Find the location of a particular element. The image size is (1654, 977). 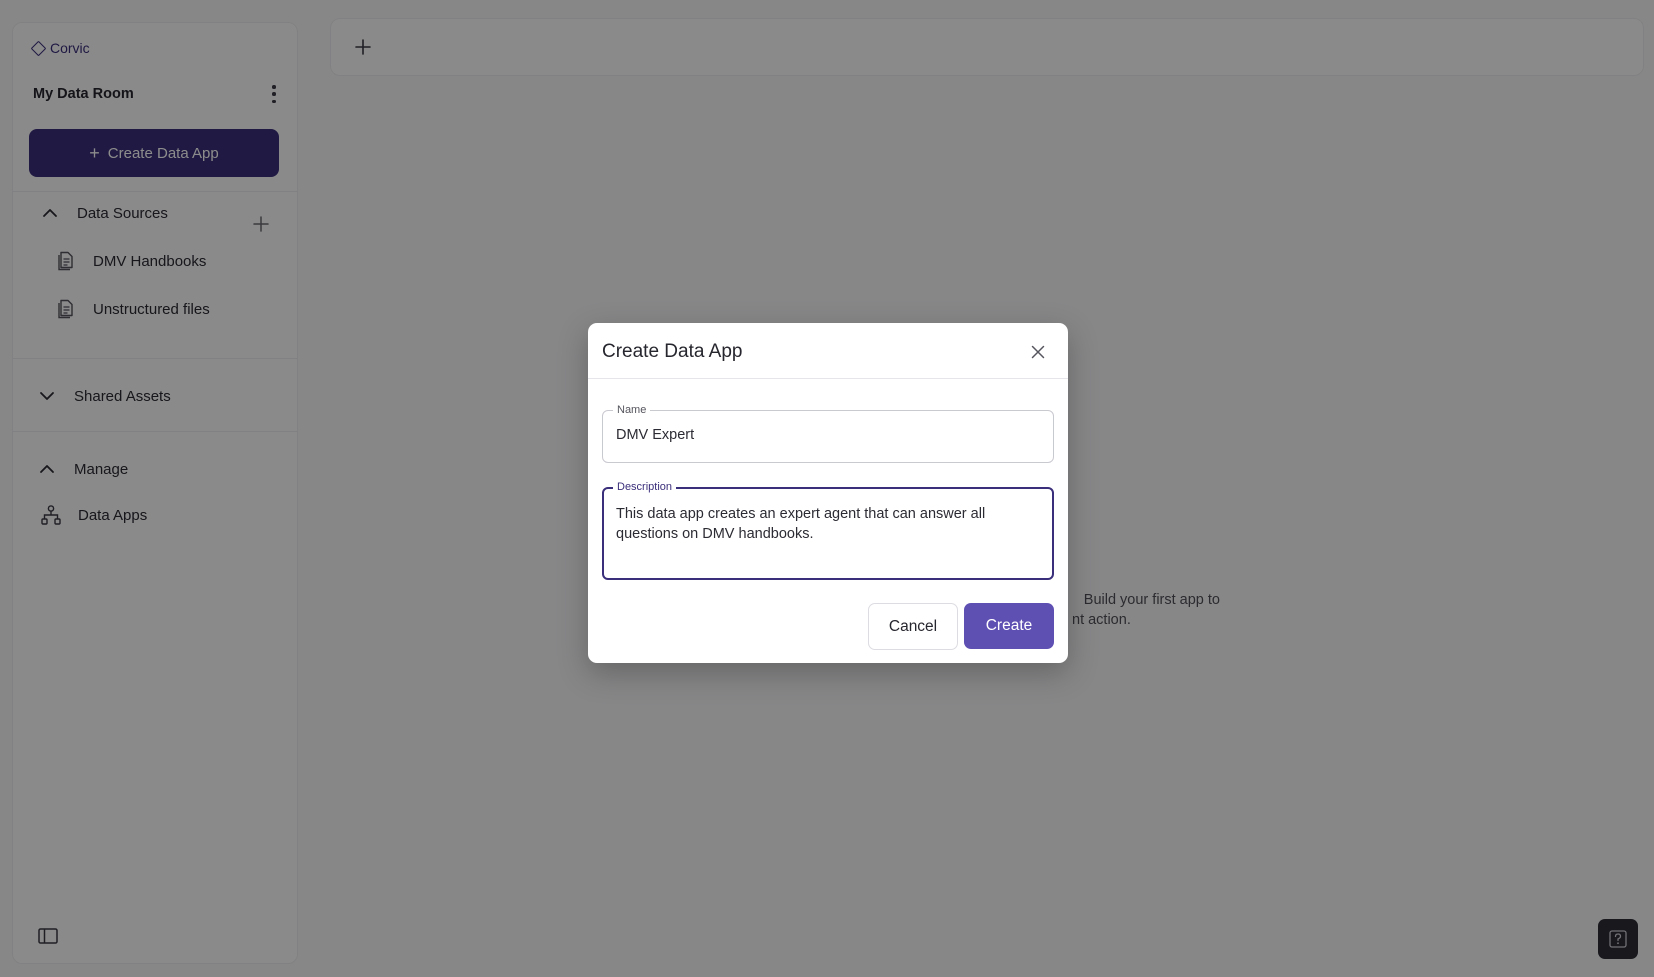

close-icon is located at coordinates (1038, 352).